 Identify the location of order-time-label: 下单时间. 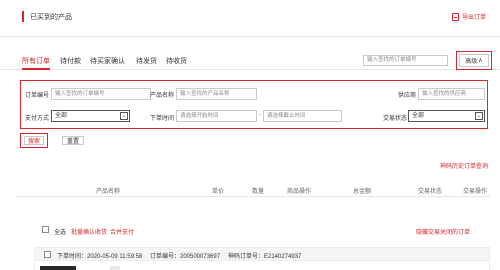
(162, 119).